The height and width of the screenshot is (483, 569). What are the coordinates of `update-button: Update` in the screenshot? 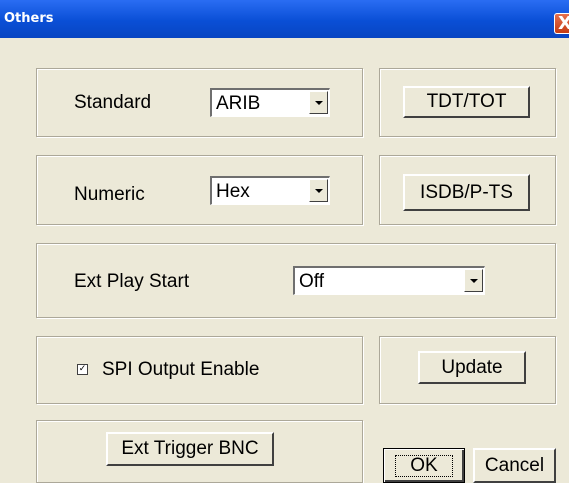 It's located at (472, 367).